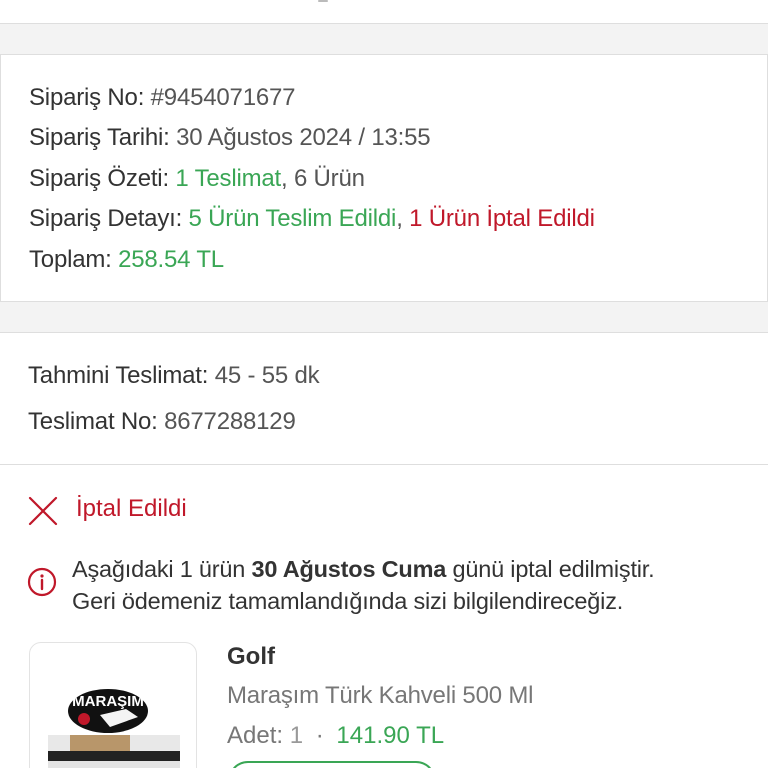 The width and height of the screenshot is (768, 768). I want to click on product-package-logo: MARAŞIM, so click(108, 701).